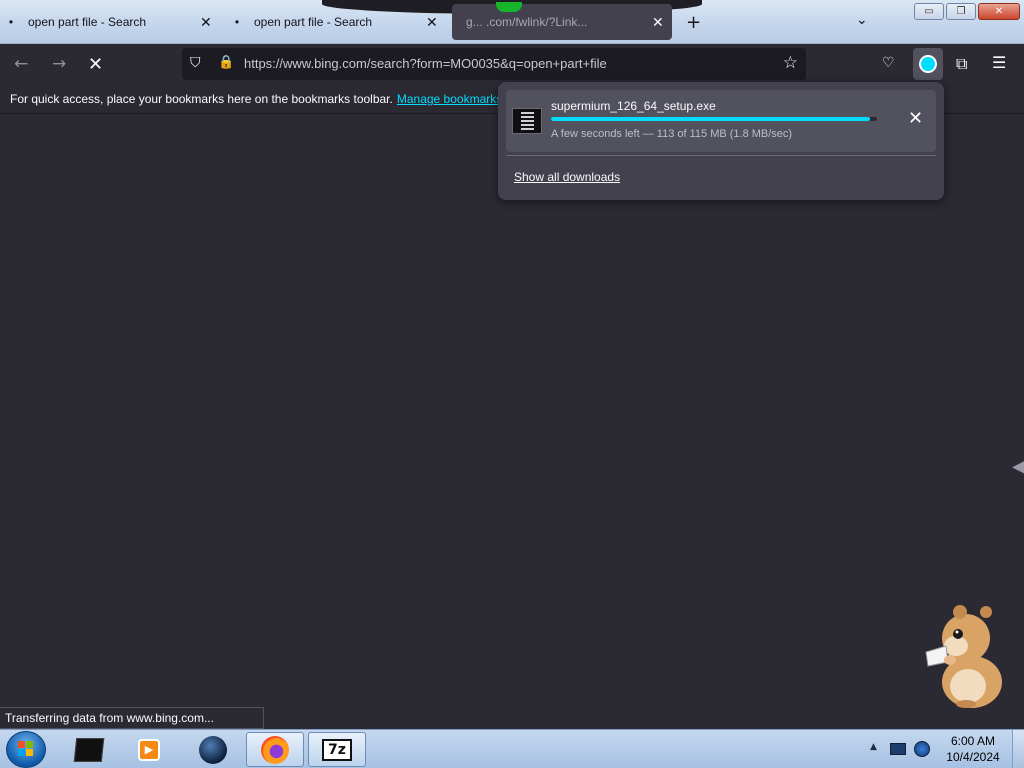 This screenshot has width=1024, height=768. I want to click on taskbar-globe-app, so click(213, 749).